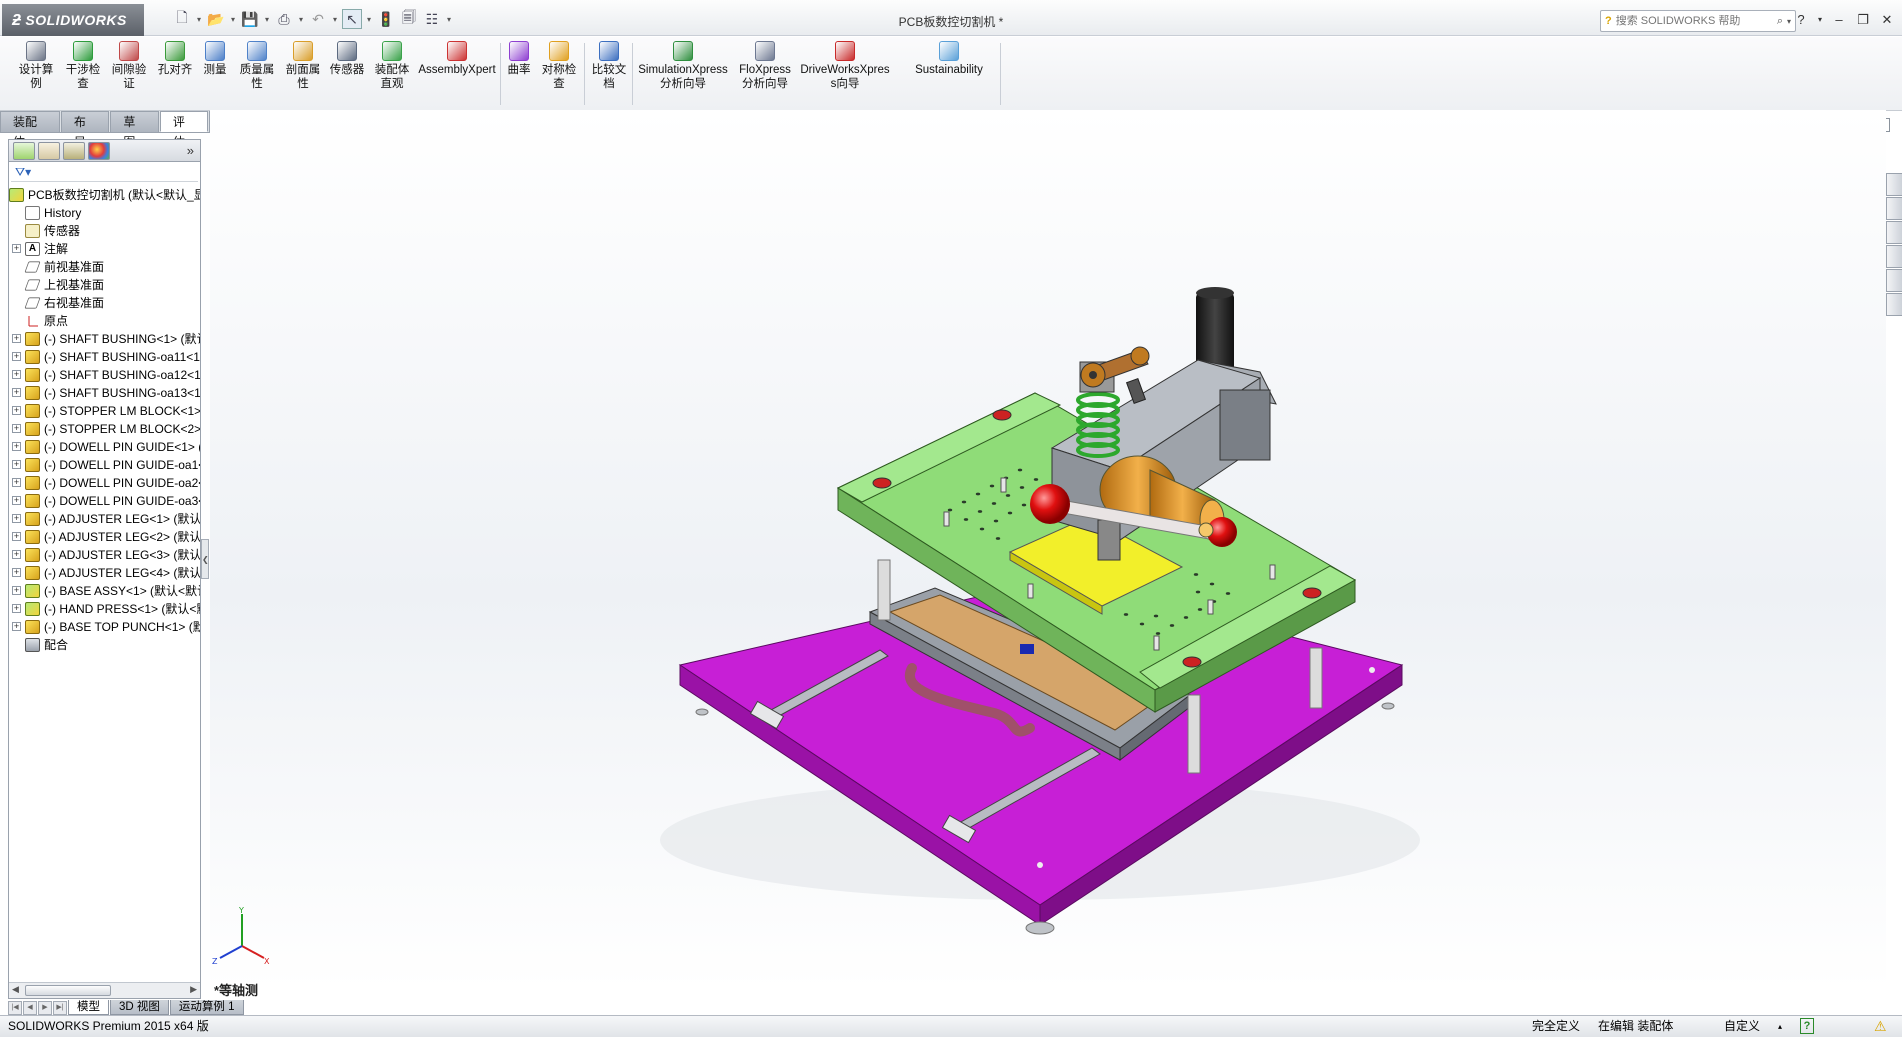  Describe the element at coordinates (104, 393) in the screenshot. I see `tree-item: + (-) SHAFT BUSHING-oa13<1> (默认)` at that location.